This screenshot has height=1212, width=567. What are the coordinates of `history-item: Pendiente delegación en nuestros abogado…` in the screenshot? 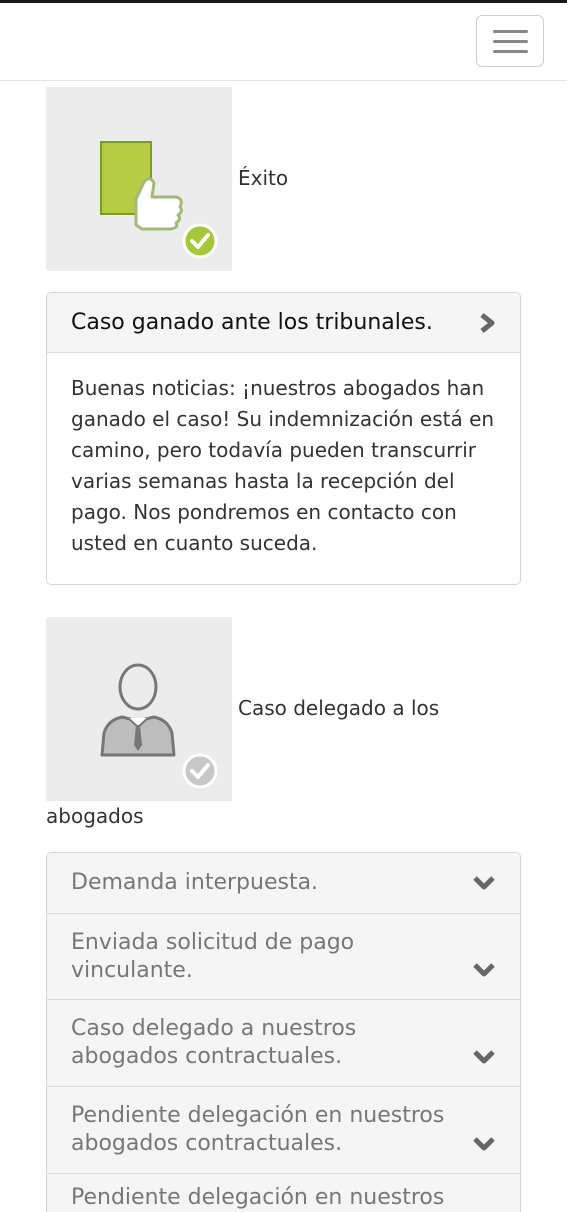 It's located at (283, 1129).